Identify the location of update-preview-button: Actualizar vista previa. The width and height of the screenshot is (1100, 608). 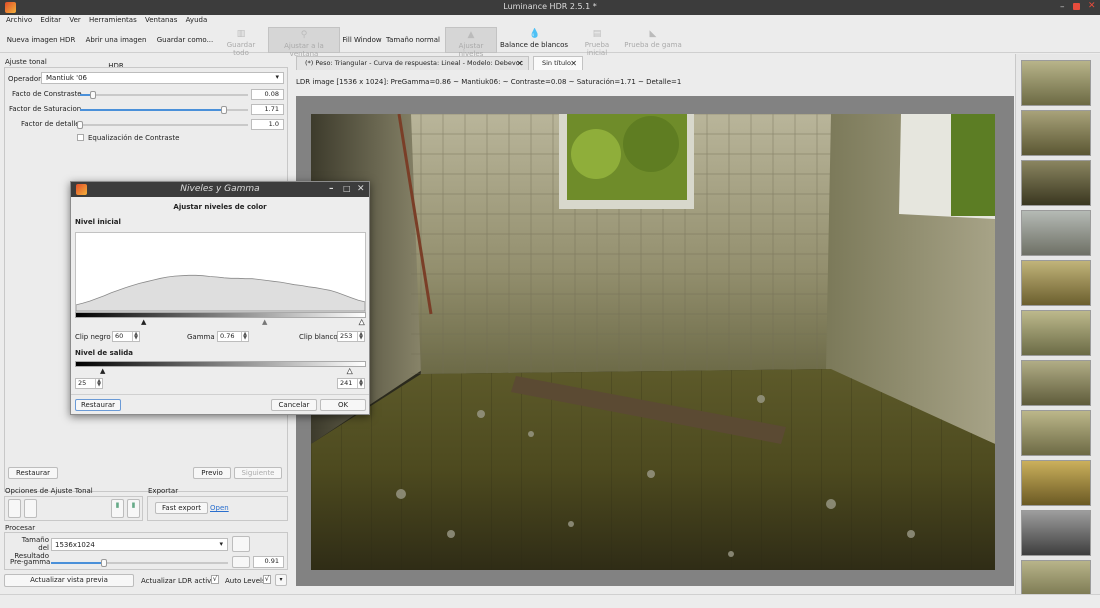
(69, 580).